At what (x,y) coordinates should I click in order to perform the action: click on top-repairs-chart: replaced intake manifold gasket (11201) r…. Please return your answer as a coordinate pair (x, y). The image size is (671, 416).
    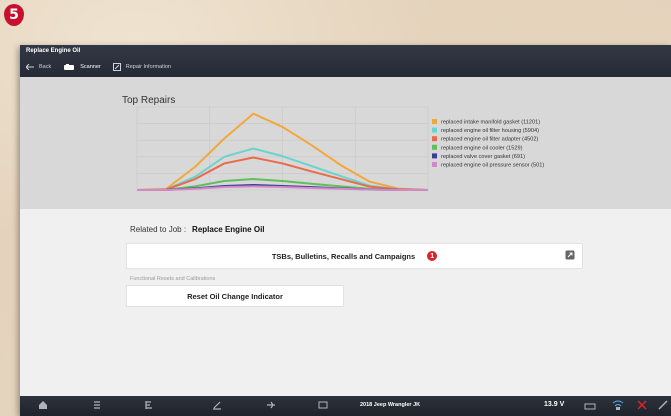
    Looking at the image, I should click on (340, 148).